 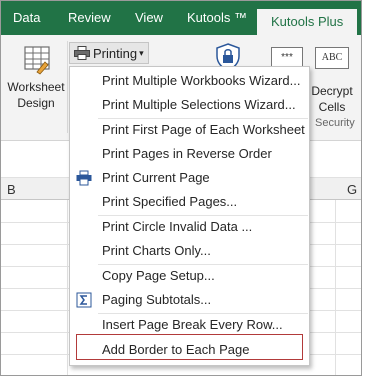 I want to click on tab-data: Data, so click(x=26, y=18).